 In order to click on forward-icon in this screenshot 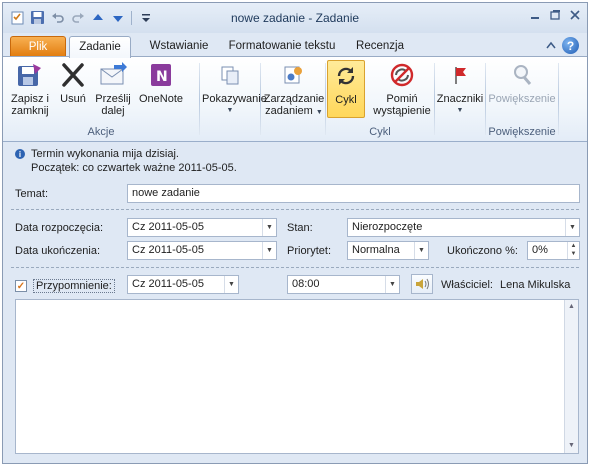, I will do `click(113, 75)`.